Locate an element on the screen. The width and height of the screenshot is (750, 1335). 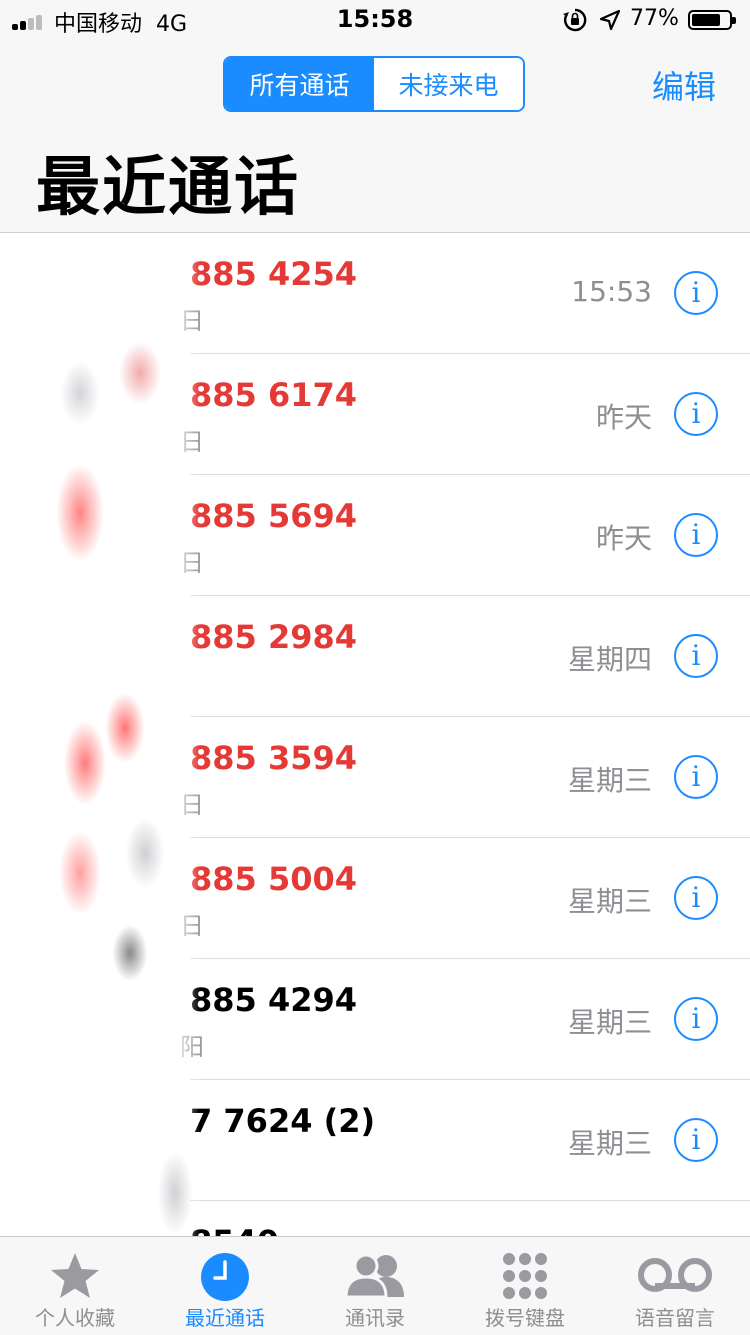
location-arrow-icon is located at coordinates (610, 20).